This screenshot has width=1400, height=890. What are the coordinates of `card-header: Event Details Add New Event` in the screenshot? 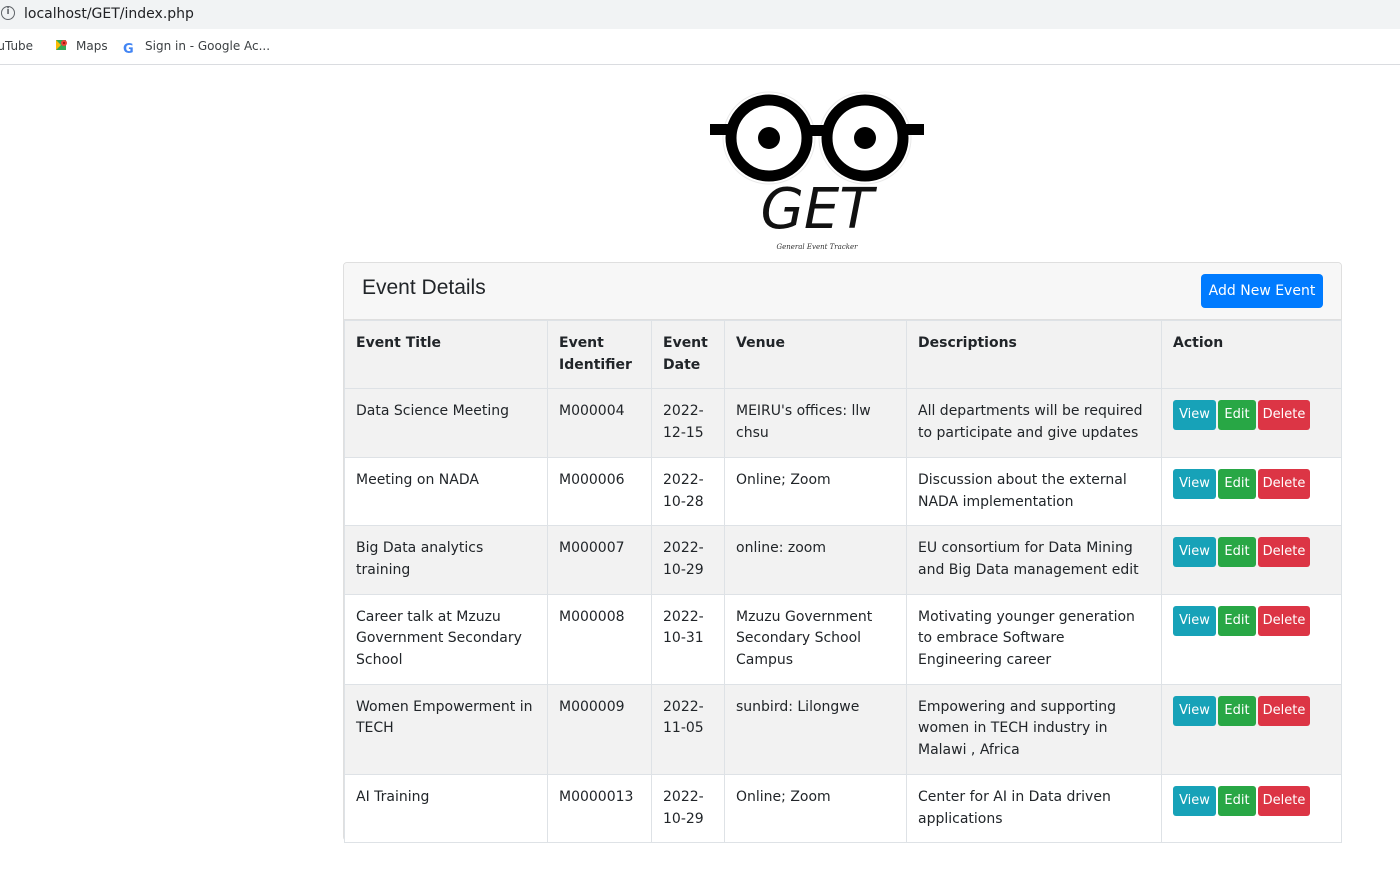 It's located at (842, 291).